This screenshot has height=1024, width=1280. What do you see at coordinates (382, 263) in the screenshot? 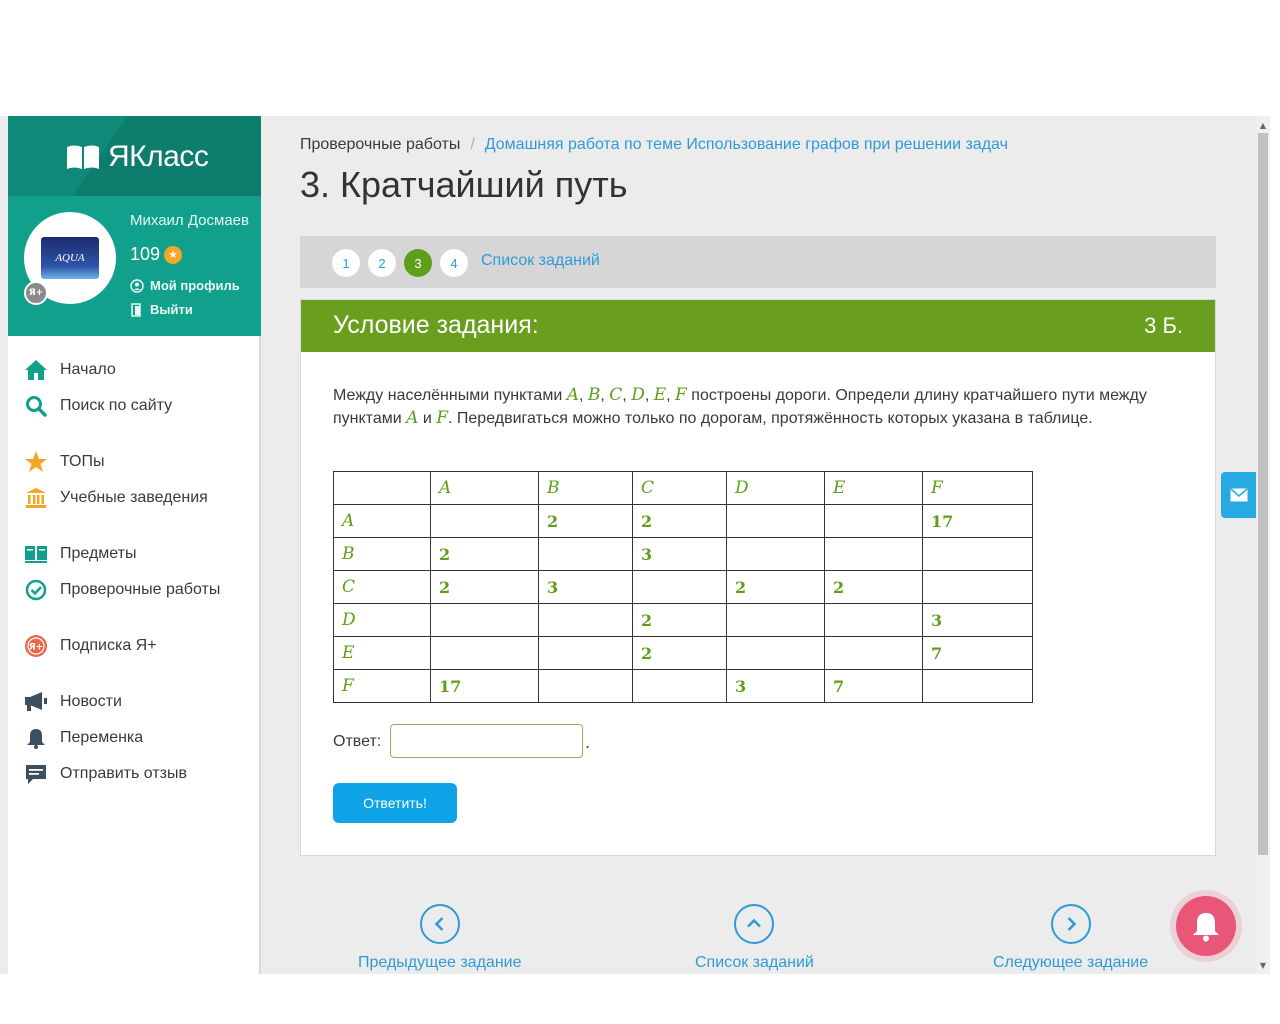
I see `page-button-2: 2` at bounding box center [382, 263].